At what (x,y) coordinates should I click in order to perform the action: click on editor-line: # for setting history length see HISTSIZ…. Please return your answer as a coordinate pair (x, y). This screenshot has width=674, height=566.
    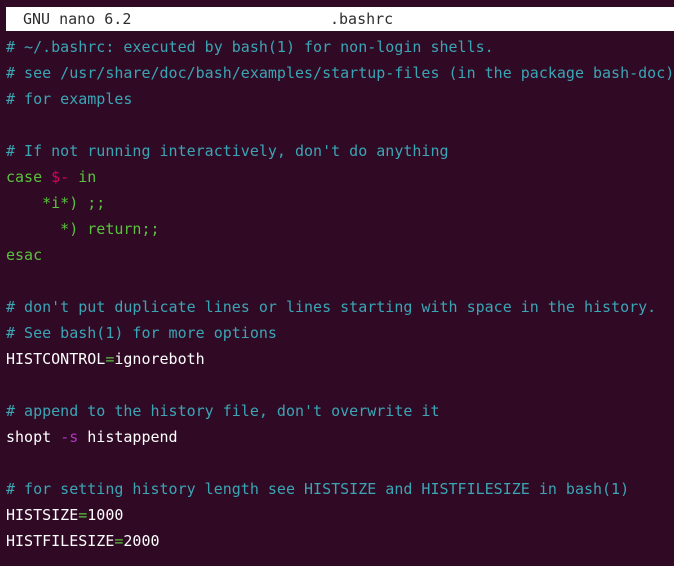
    Looking at the image, I should click on (340, 489).